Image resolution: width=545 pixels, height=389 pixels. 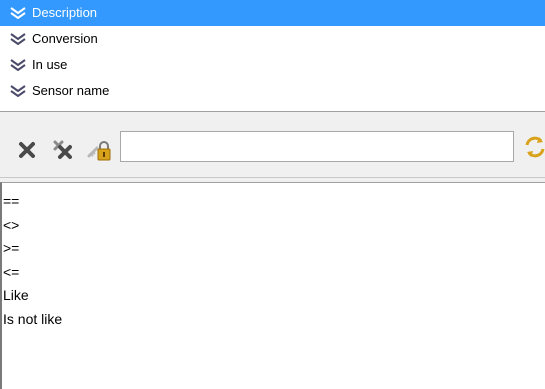 What do you see at coordinates (65, 12) in the screenshot?
I see `field-item-label: Description` at bounding box center [65, 12].